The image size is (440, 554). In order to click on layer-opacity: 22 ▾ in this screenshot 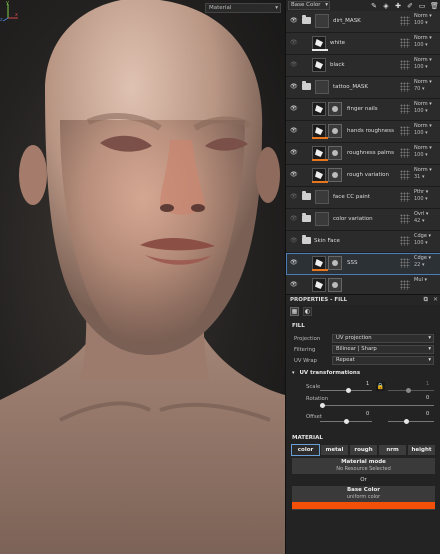, I will do `click(426, 265)`.